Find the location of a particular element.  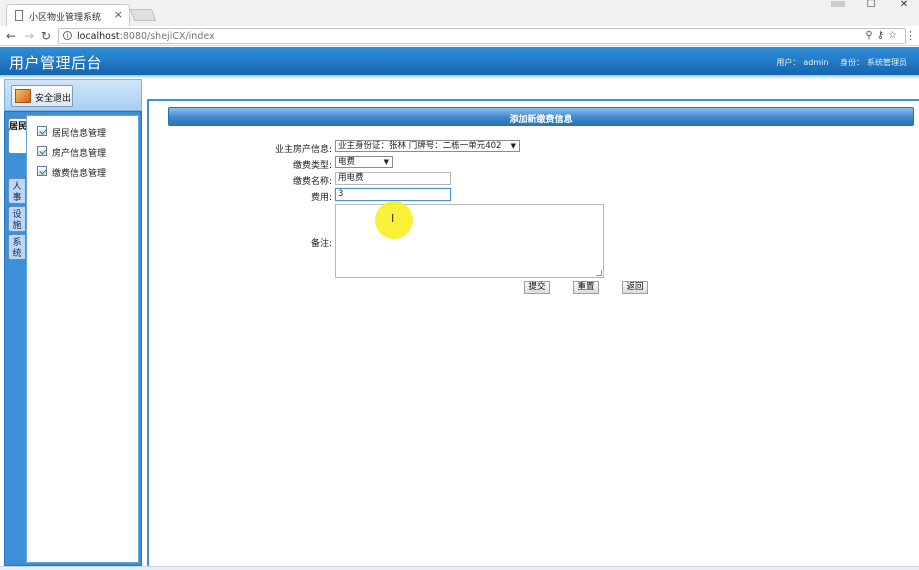

bottom-bar is located at coordinates (459, 568).